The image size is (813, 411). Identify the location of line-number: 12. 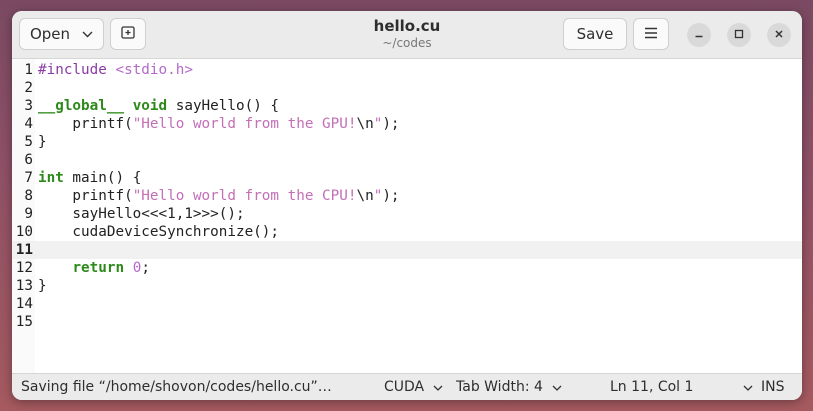
(24, 268).